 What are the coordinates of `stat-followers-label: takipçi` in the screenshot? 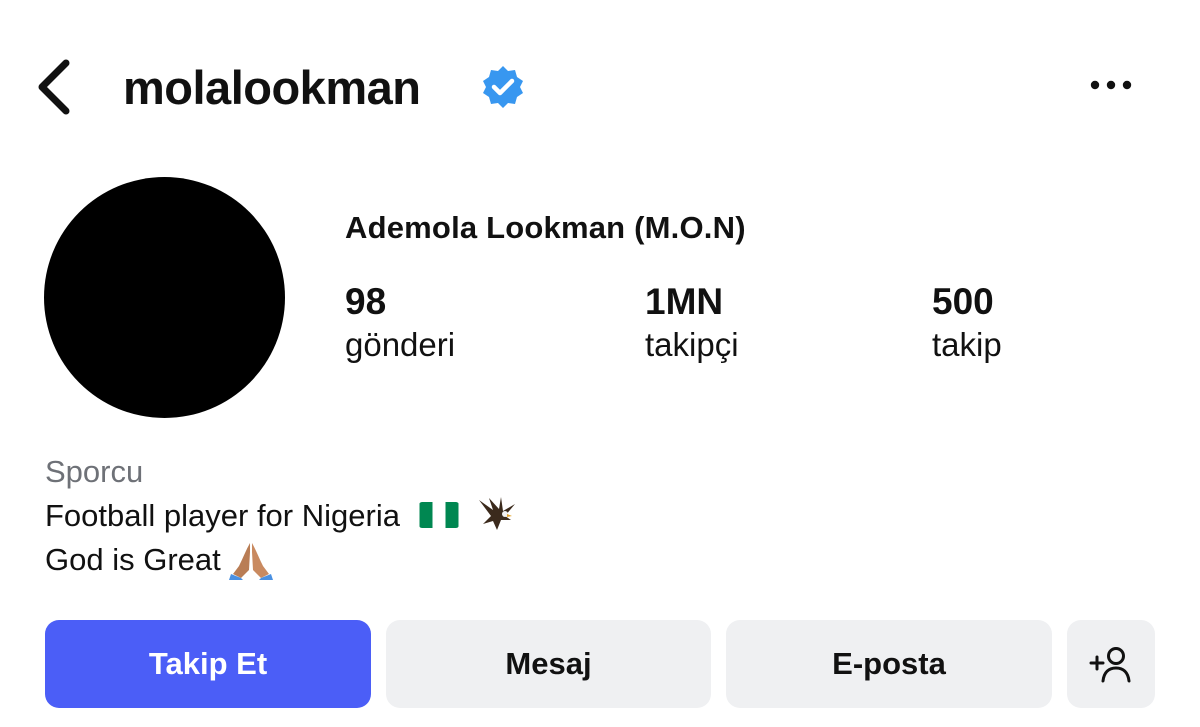 It's located at (692, 344).